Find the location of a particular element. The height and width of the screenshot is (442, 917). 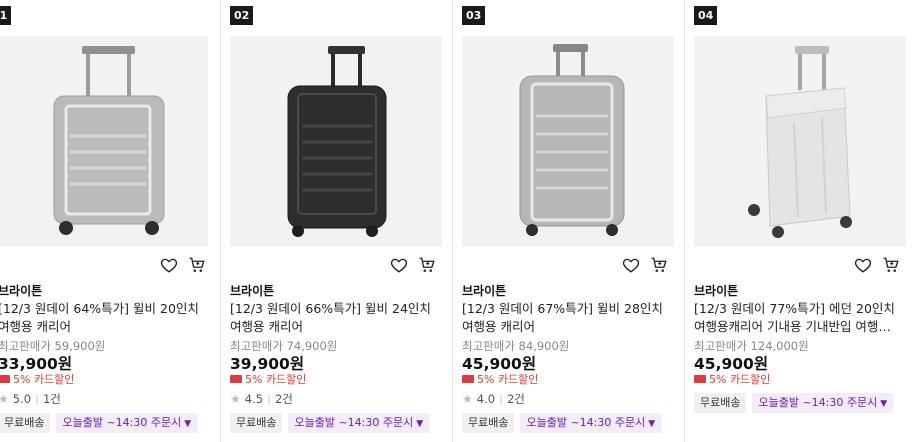

product-title: [12/3 원데이 64%특가] 윌비 20인치 여행용 캐리어 is located at coordinates (102, 318).